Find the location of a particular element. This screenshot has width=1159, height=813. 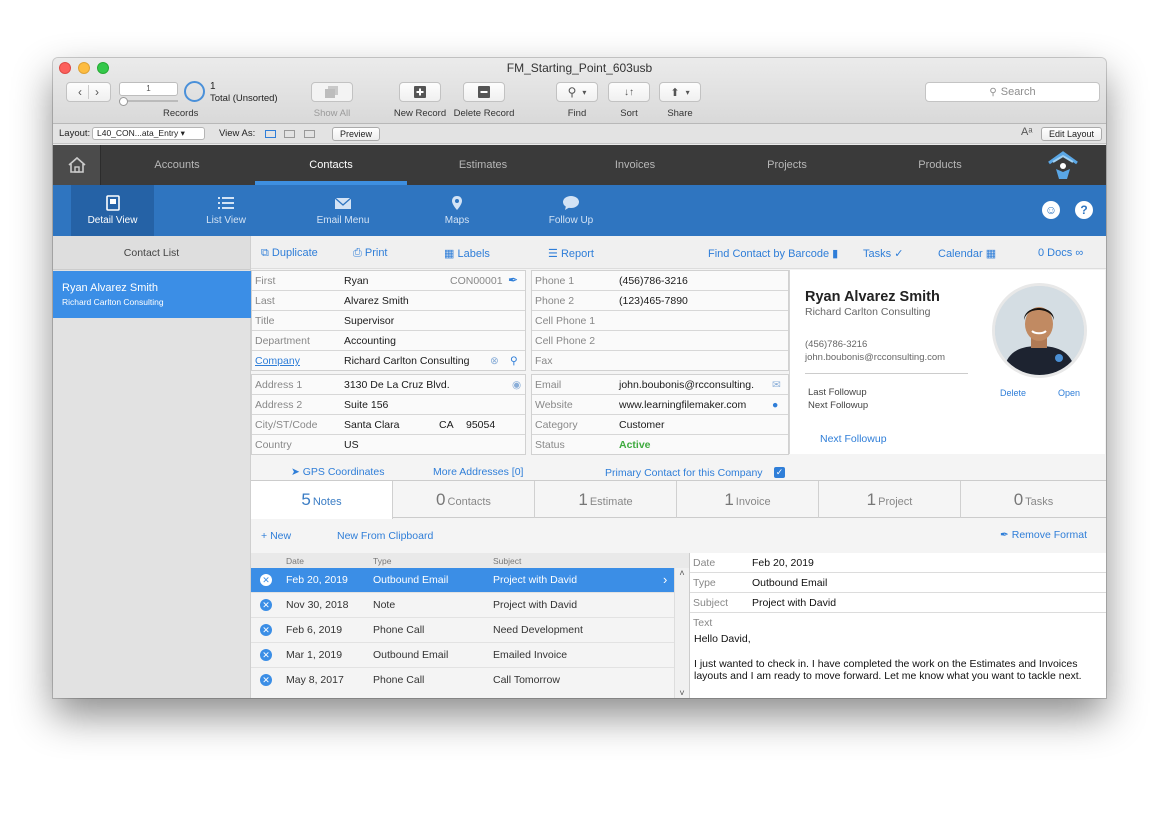

tab-accounts: Accounts is located at coordinates (177, 165).